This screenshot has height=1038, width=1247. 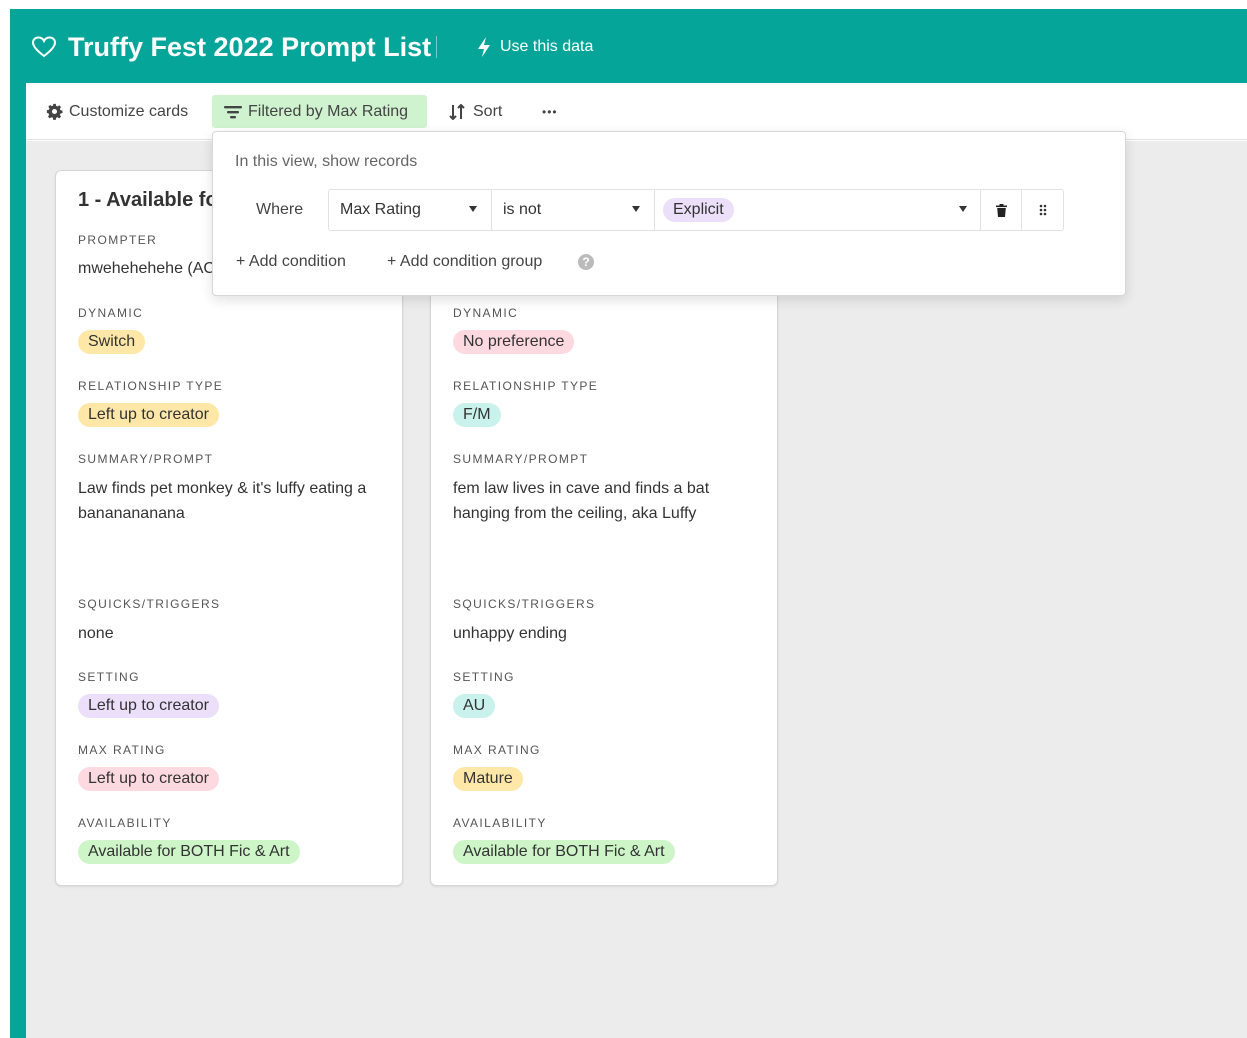 I want to click on relationship-pill: F/M, so click(x=477, y=415).